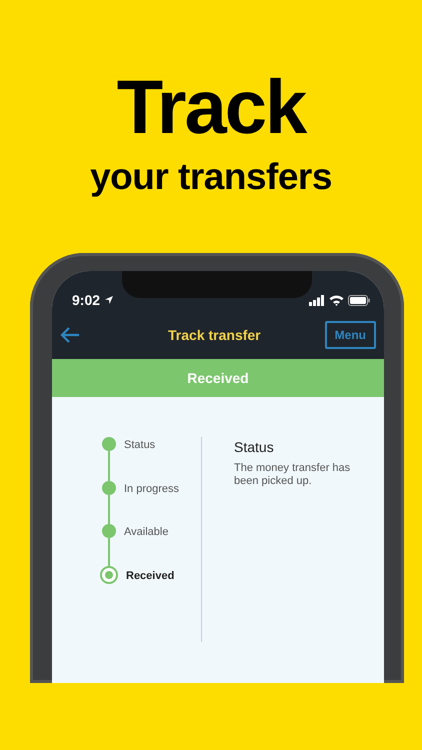 Image resolution: width=422 pixels, height=750 pixels. What do you see at coordinates (214, 335) in the screenshot?
I see `screen-title: Track transfer` at bounding box center [214, 335].